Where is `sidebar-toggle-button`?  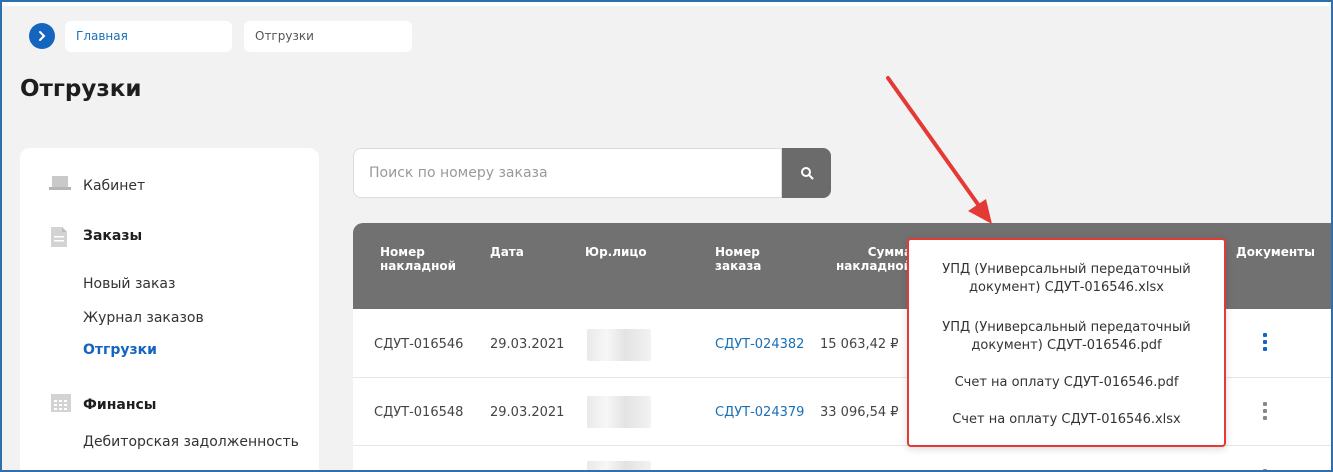 sidebar-toggle-button is located at coordinates (42, 36).